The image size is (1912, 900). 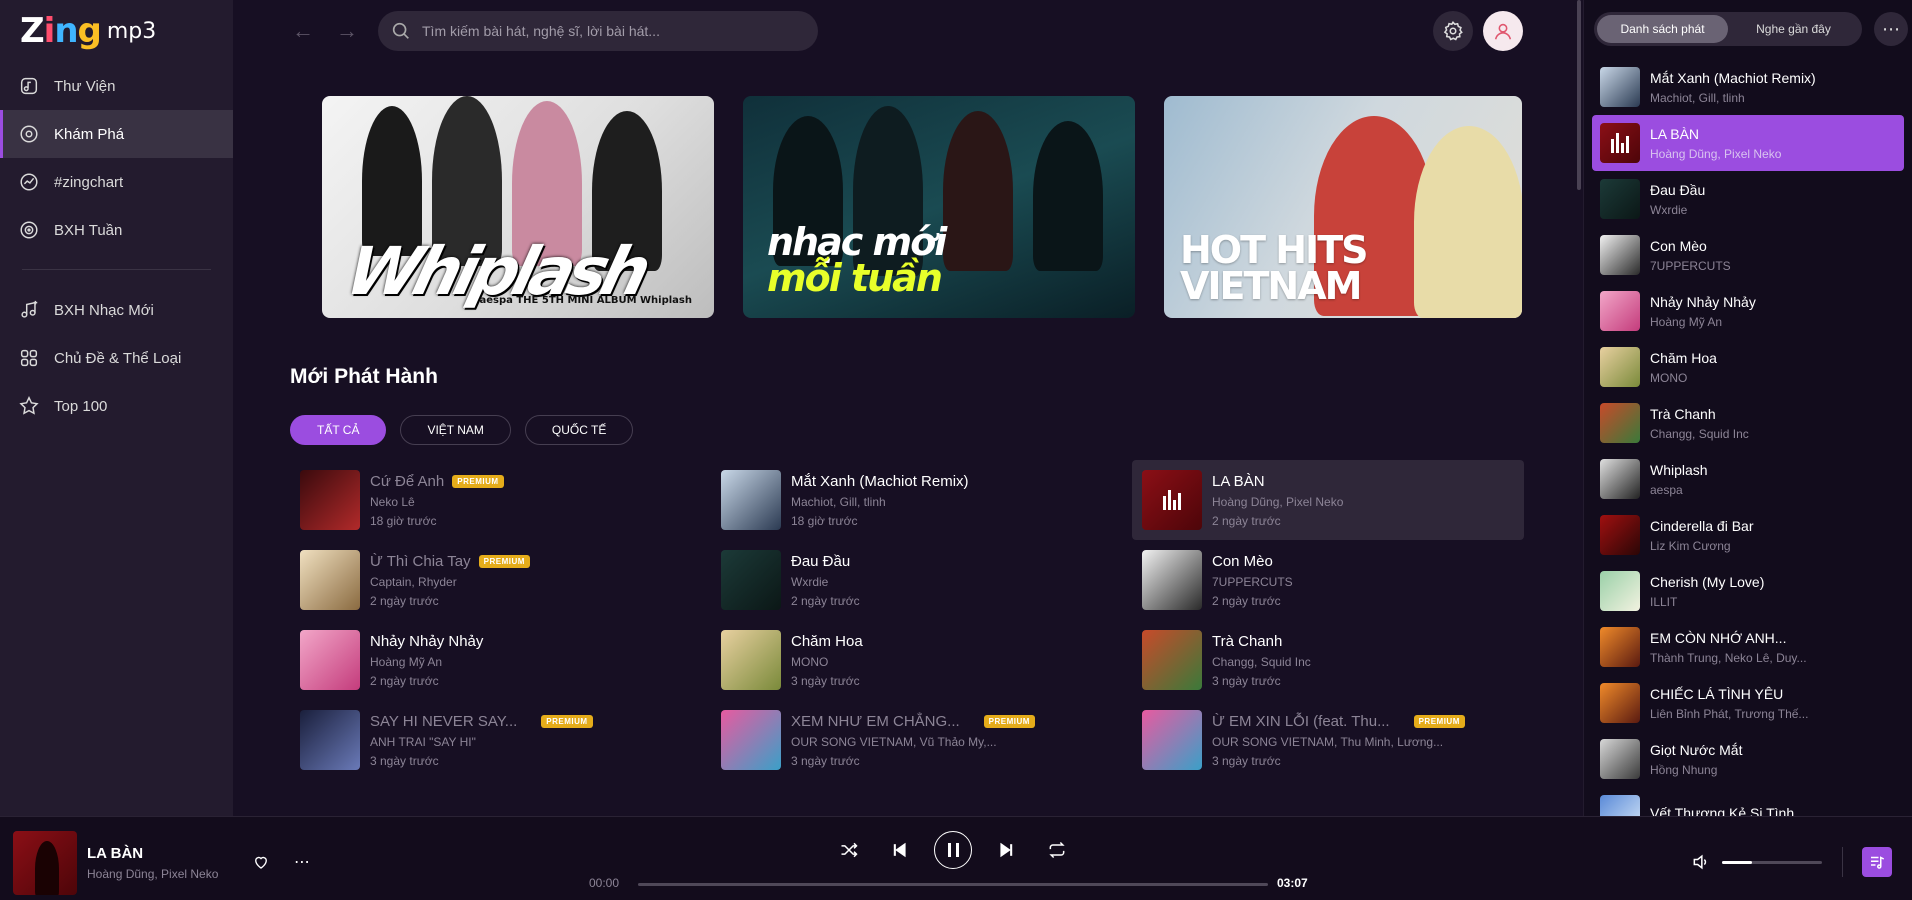 I want to click on release-title: Chăm Hoa, so click(x=827, y=641).